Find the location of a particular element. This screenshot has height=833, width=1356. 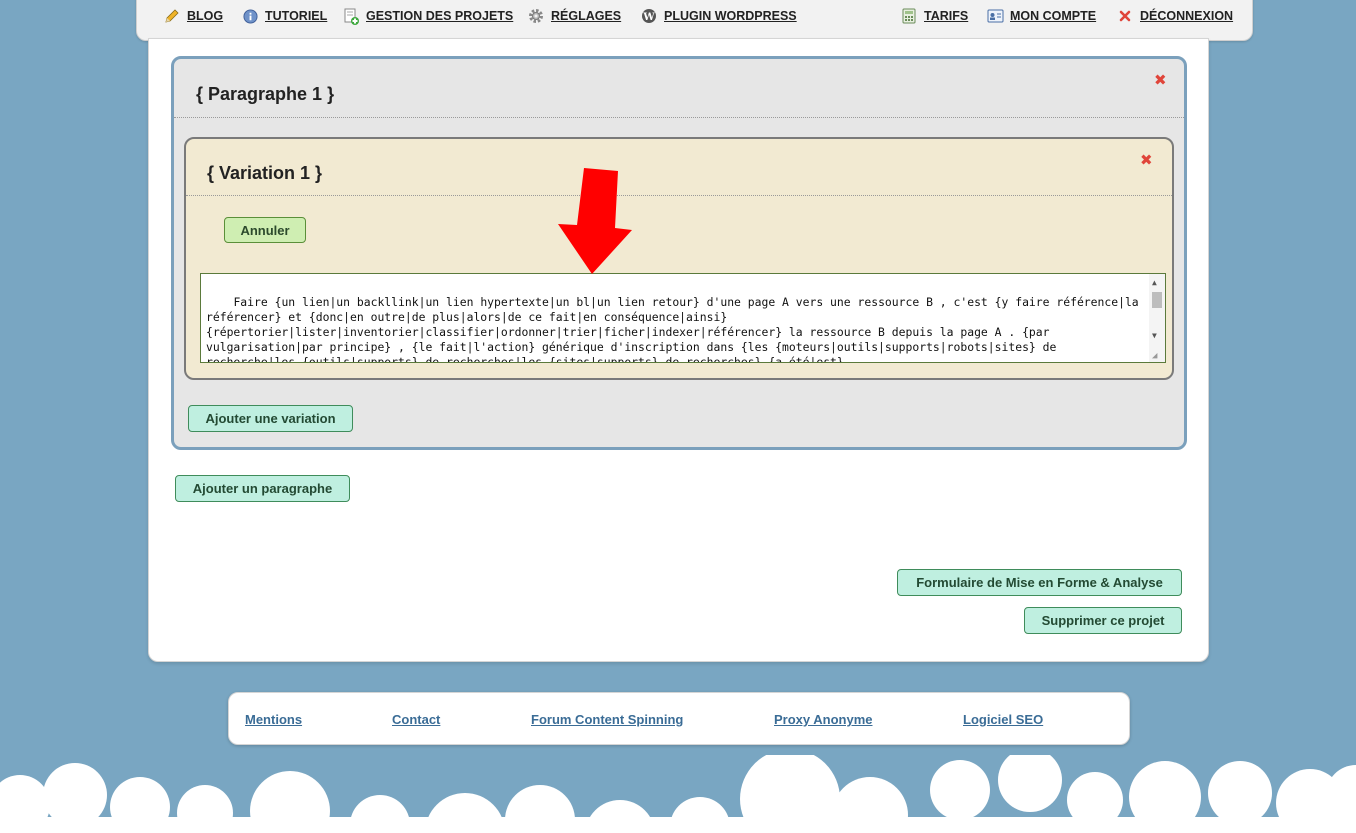

scroll-up-icon: ▲ is located at coordinates (1154, 283).